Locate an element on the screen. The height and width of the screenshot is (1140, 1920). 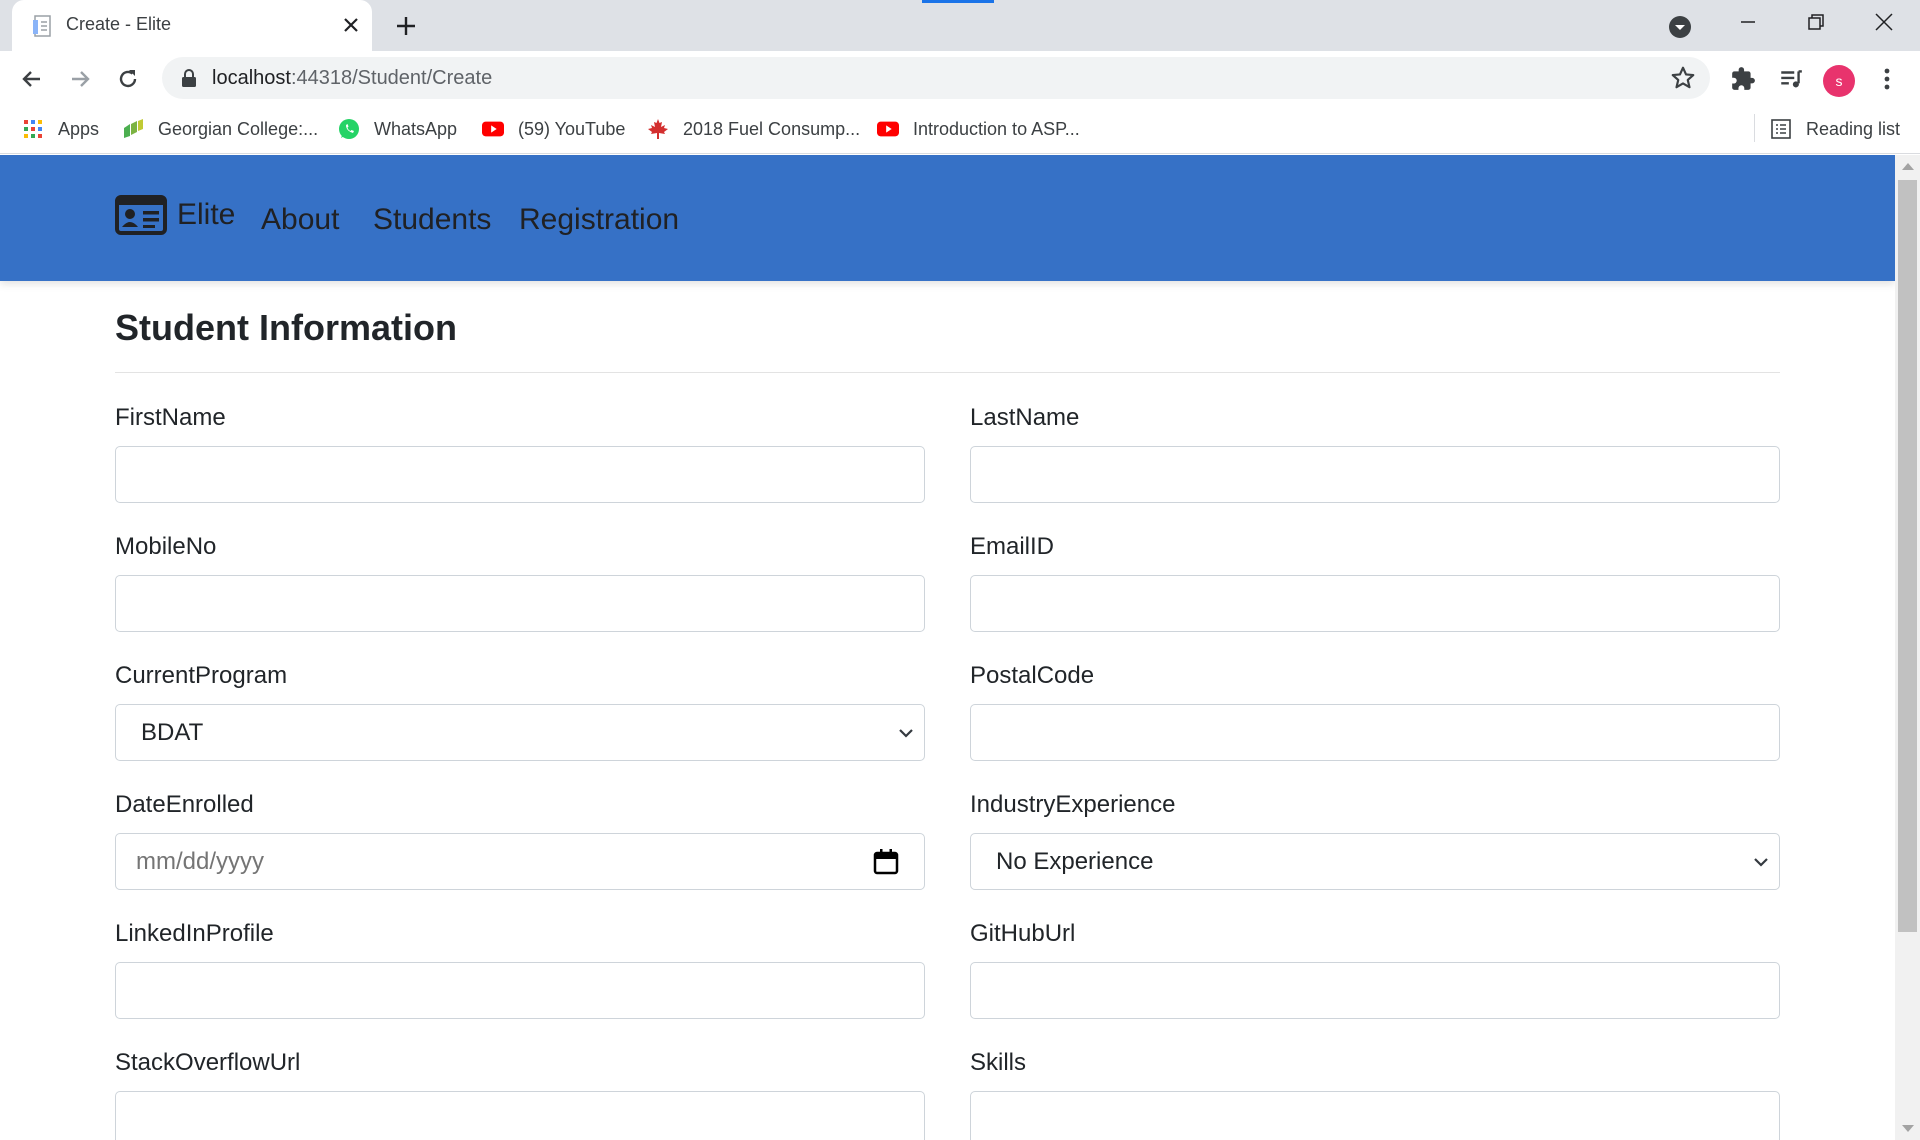
skills-input is located at coordinates (1375, 1115).